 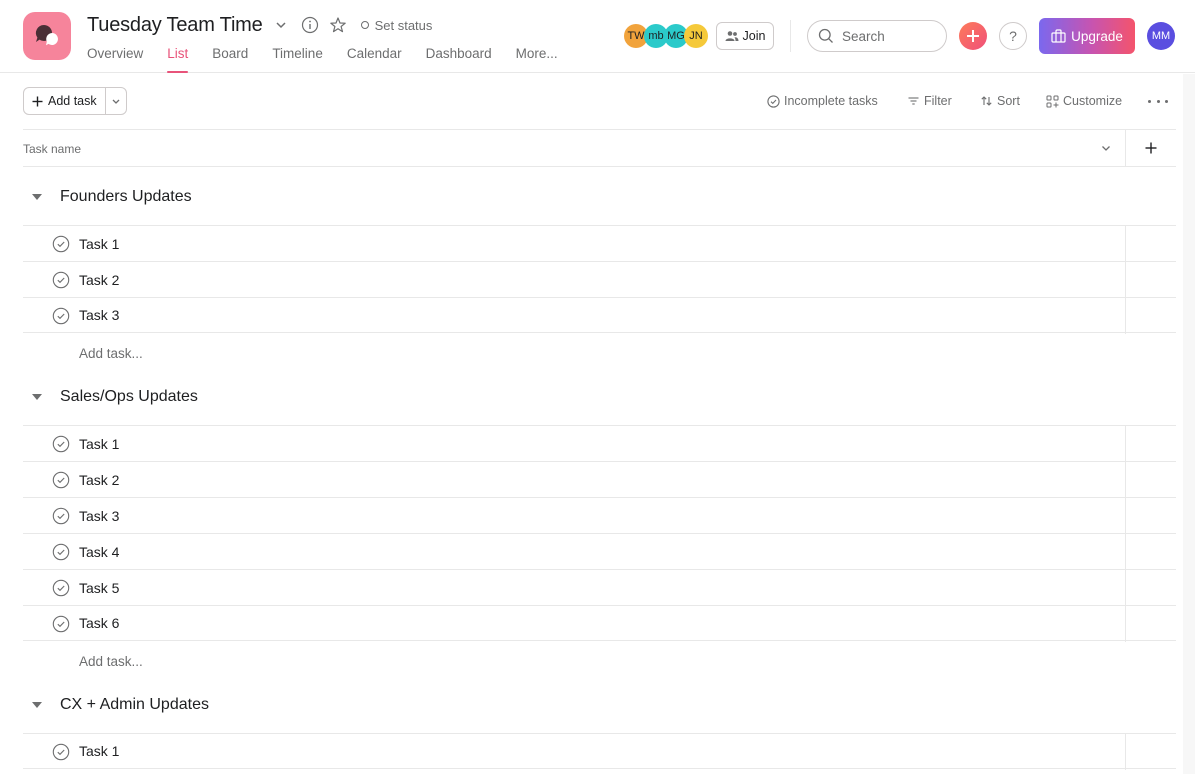 What do you see at coordinates (403, 25) in the screenshot?
I see `set-status-label: Set status` at bounding box center [403, 25].